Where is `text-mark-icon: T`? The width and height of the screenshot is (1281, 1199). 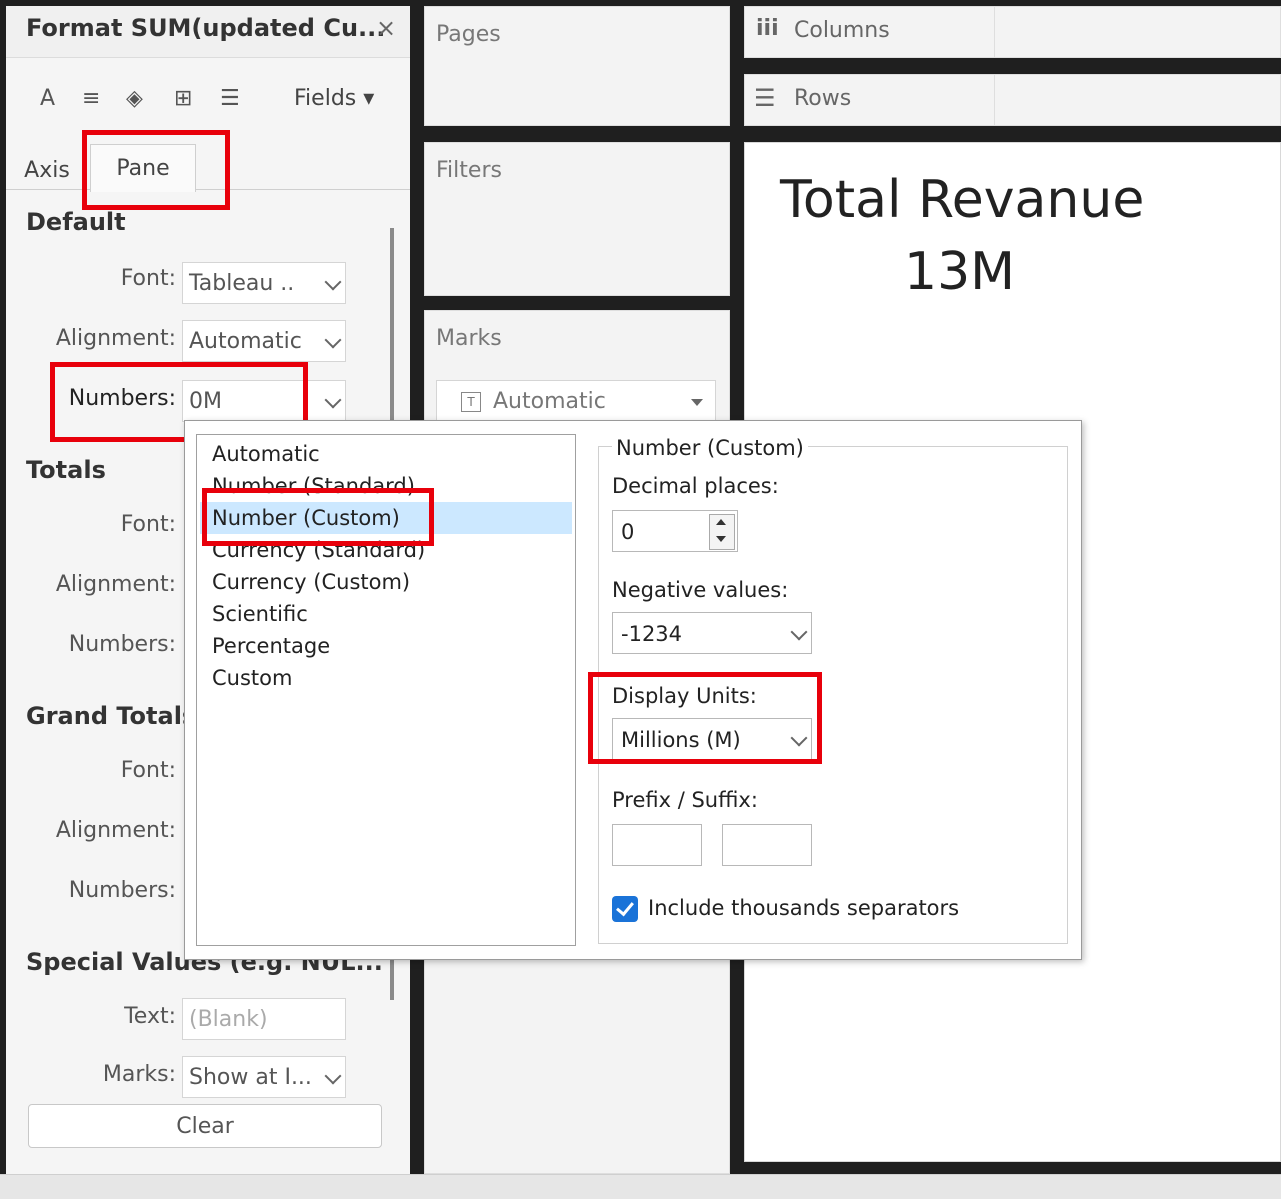
text-mark-icon: T is located at coordinates (471, 402).